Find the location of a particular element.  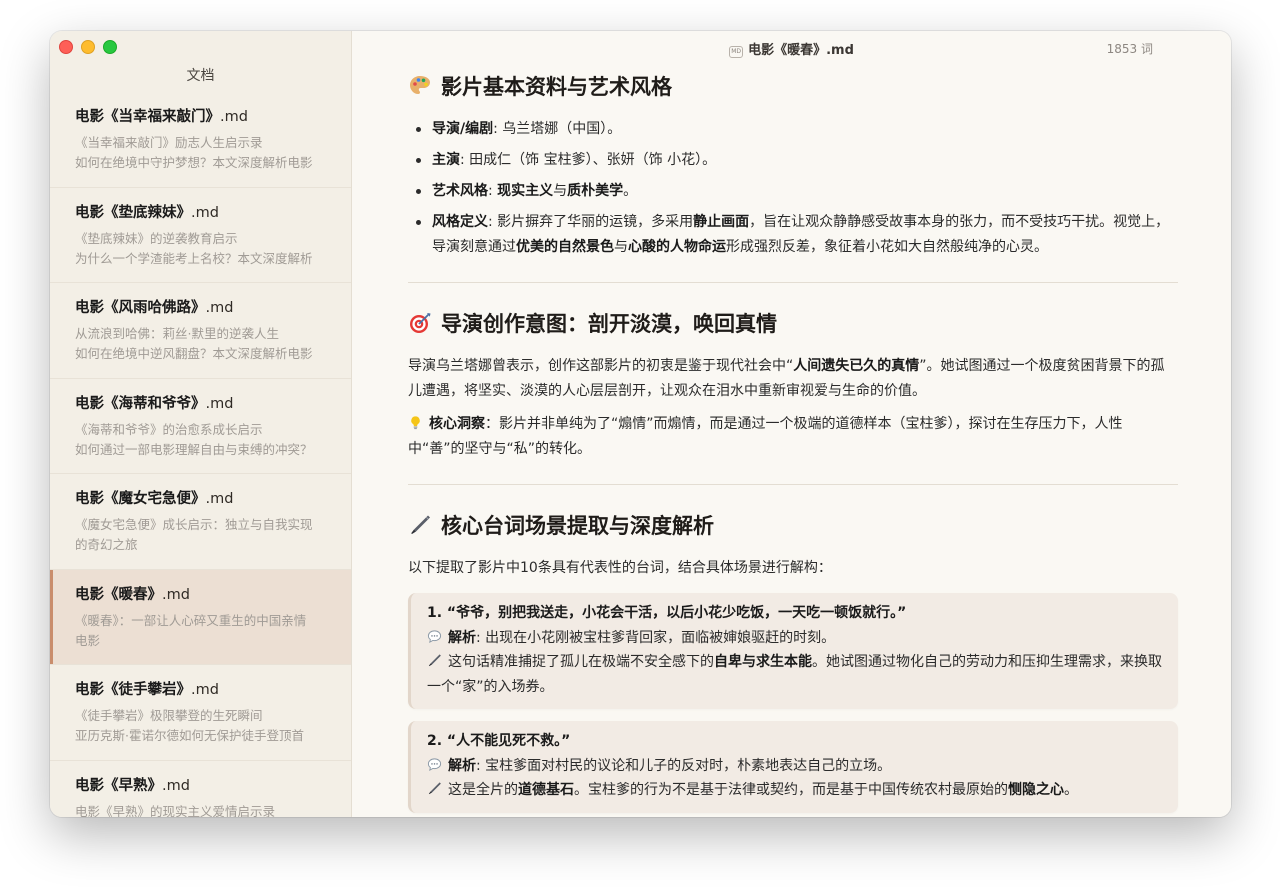

document-title: 电影《风雨哈佛路》 is located at coordinates (140, 308).